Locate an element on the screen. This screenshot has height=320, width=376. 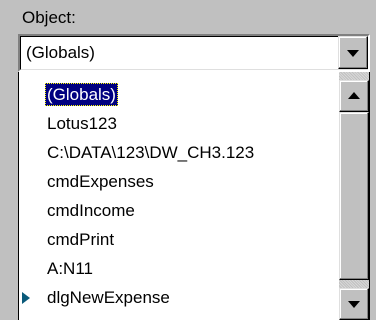
scroll-down-button is located at coordinates (354, 304).